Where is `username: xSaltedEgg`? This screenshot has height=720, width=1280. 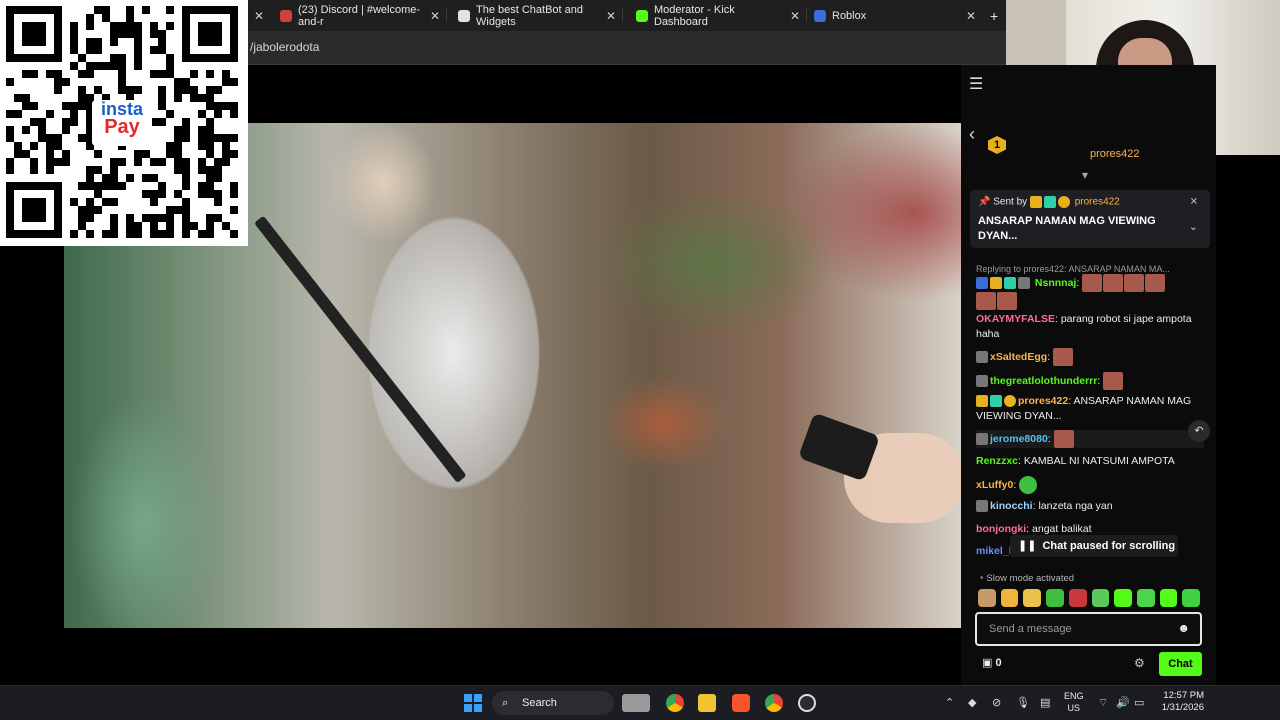 username: xSaltedEgg is located at coordinates (1018, 357).